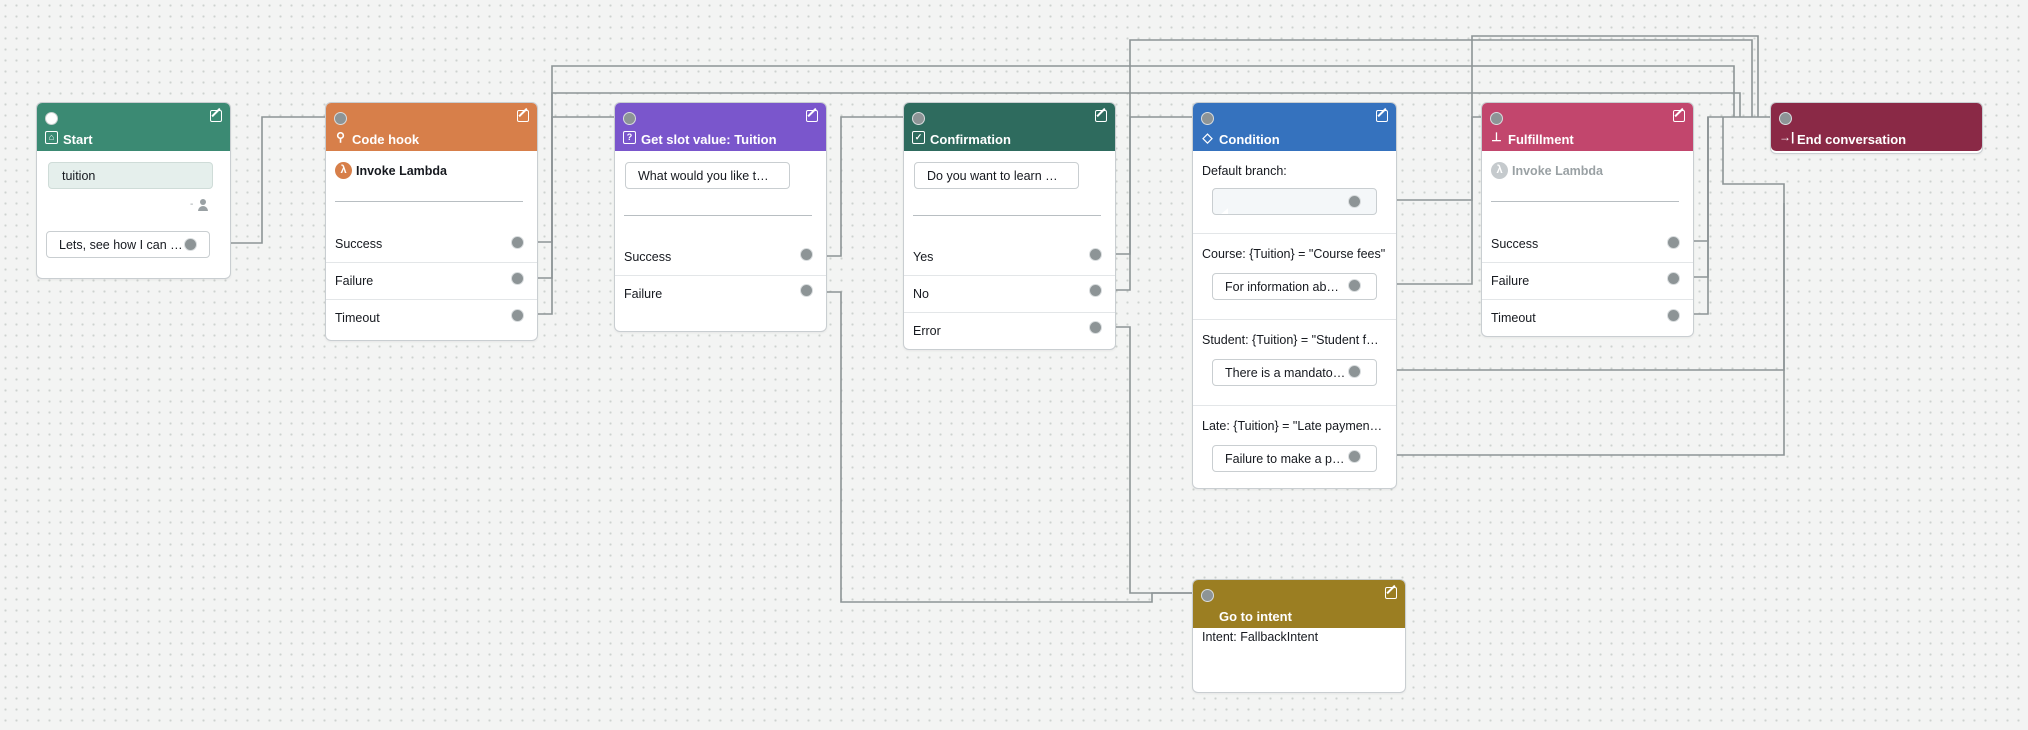 This screenshot has height=730, width=2028. Describe the element at coordinates (1294, 254) in the screenshot. I see `branch-label: Course: {Tuition} = "Course fees"` at that location.